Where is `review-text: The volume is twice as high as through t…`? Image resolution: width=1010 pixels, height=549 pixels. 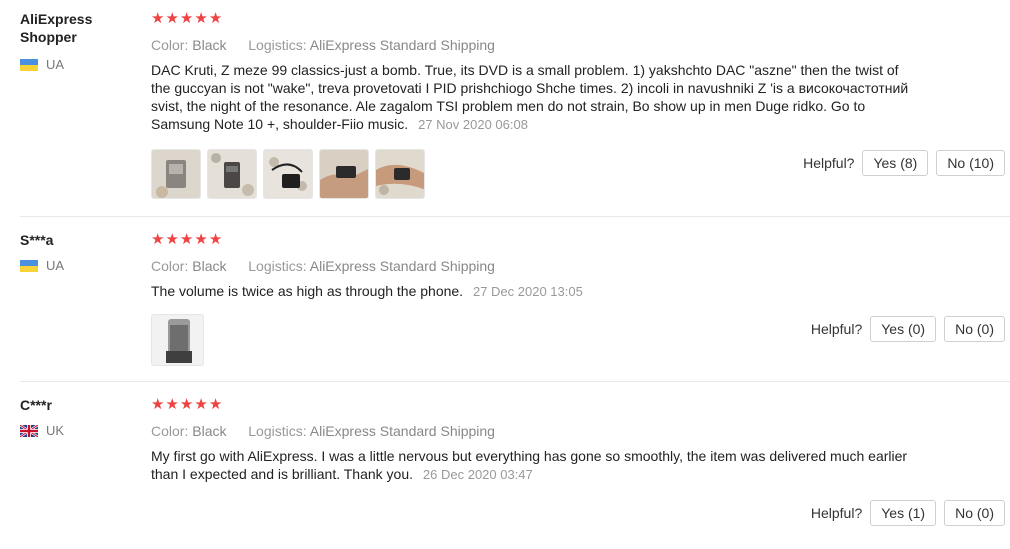 review-text: The volume is twice as high as through t… is located at coordinates (531, 291).